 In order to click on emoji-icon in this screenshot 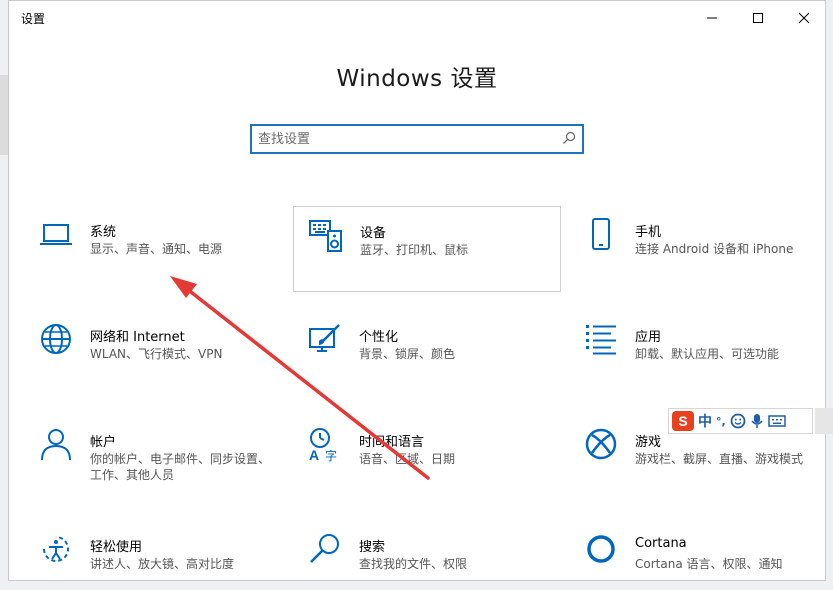, I will do `click(738, 421)`.